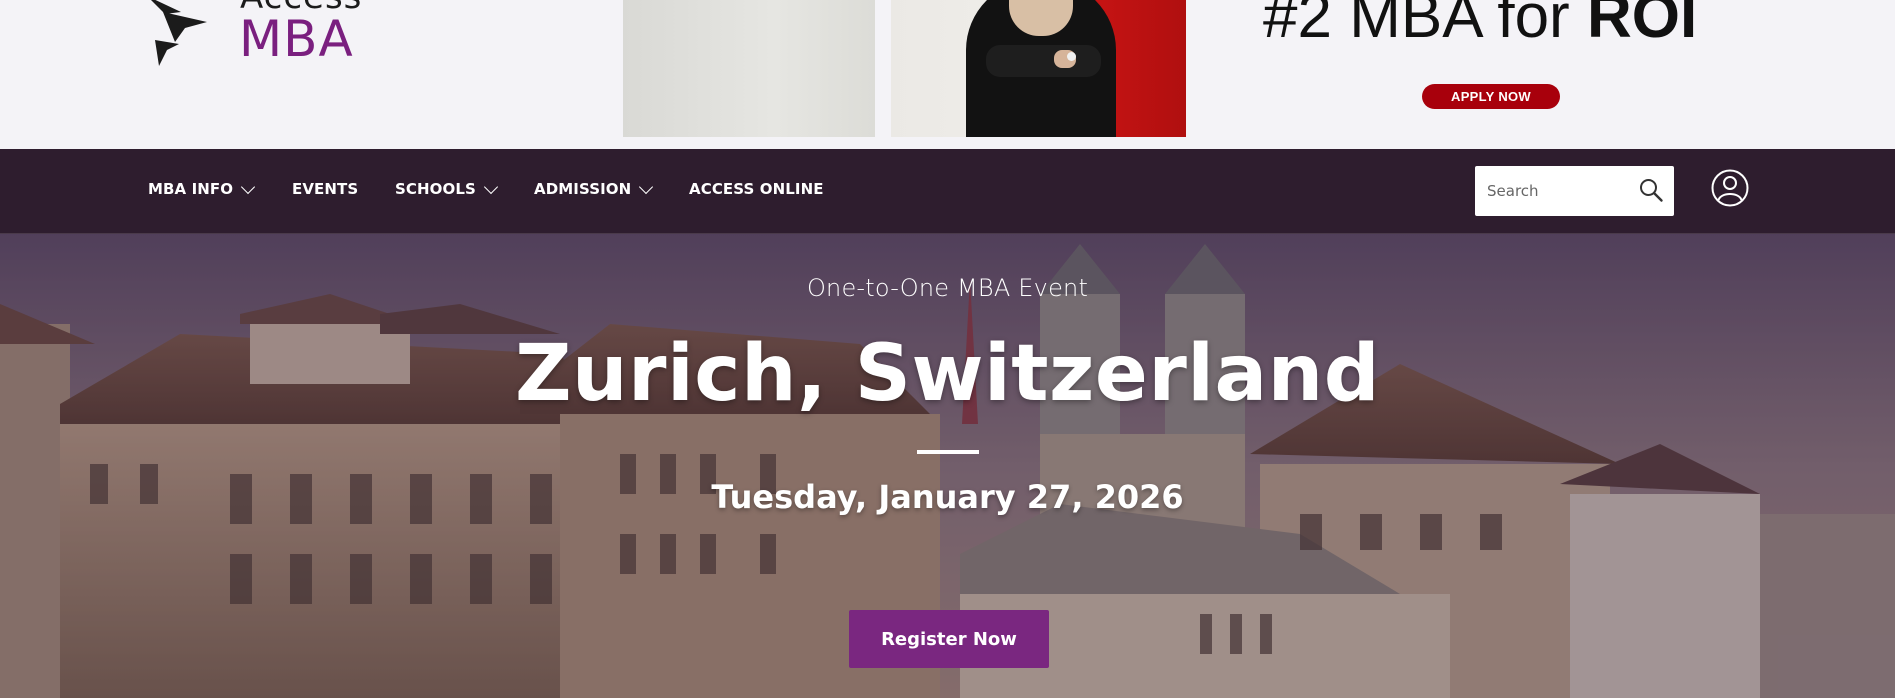  Describe the element at coordinates (179, 33) in the screenshot. I see `birds-logo-icon` at that location.